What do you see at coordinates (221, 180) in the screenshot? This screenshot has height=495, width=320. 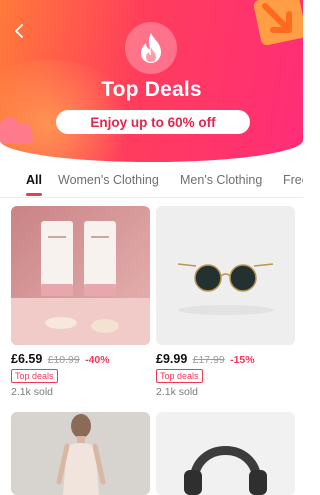 I see `tab-mens-clothing: Men's Clothing` at bounding box center [221, 180].